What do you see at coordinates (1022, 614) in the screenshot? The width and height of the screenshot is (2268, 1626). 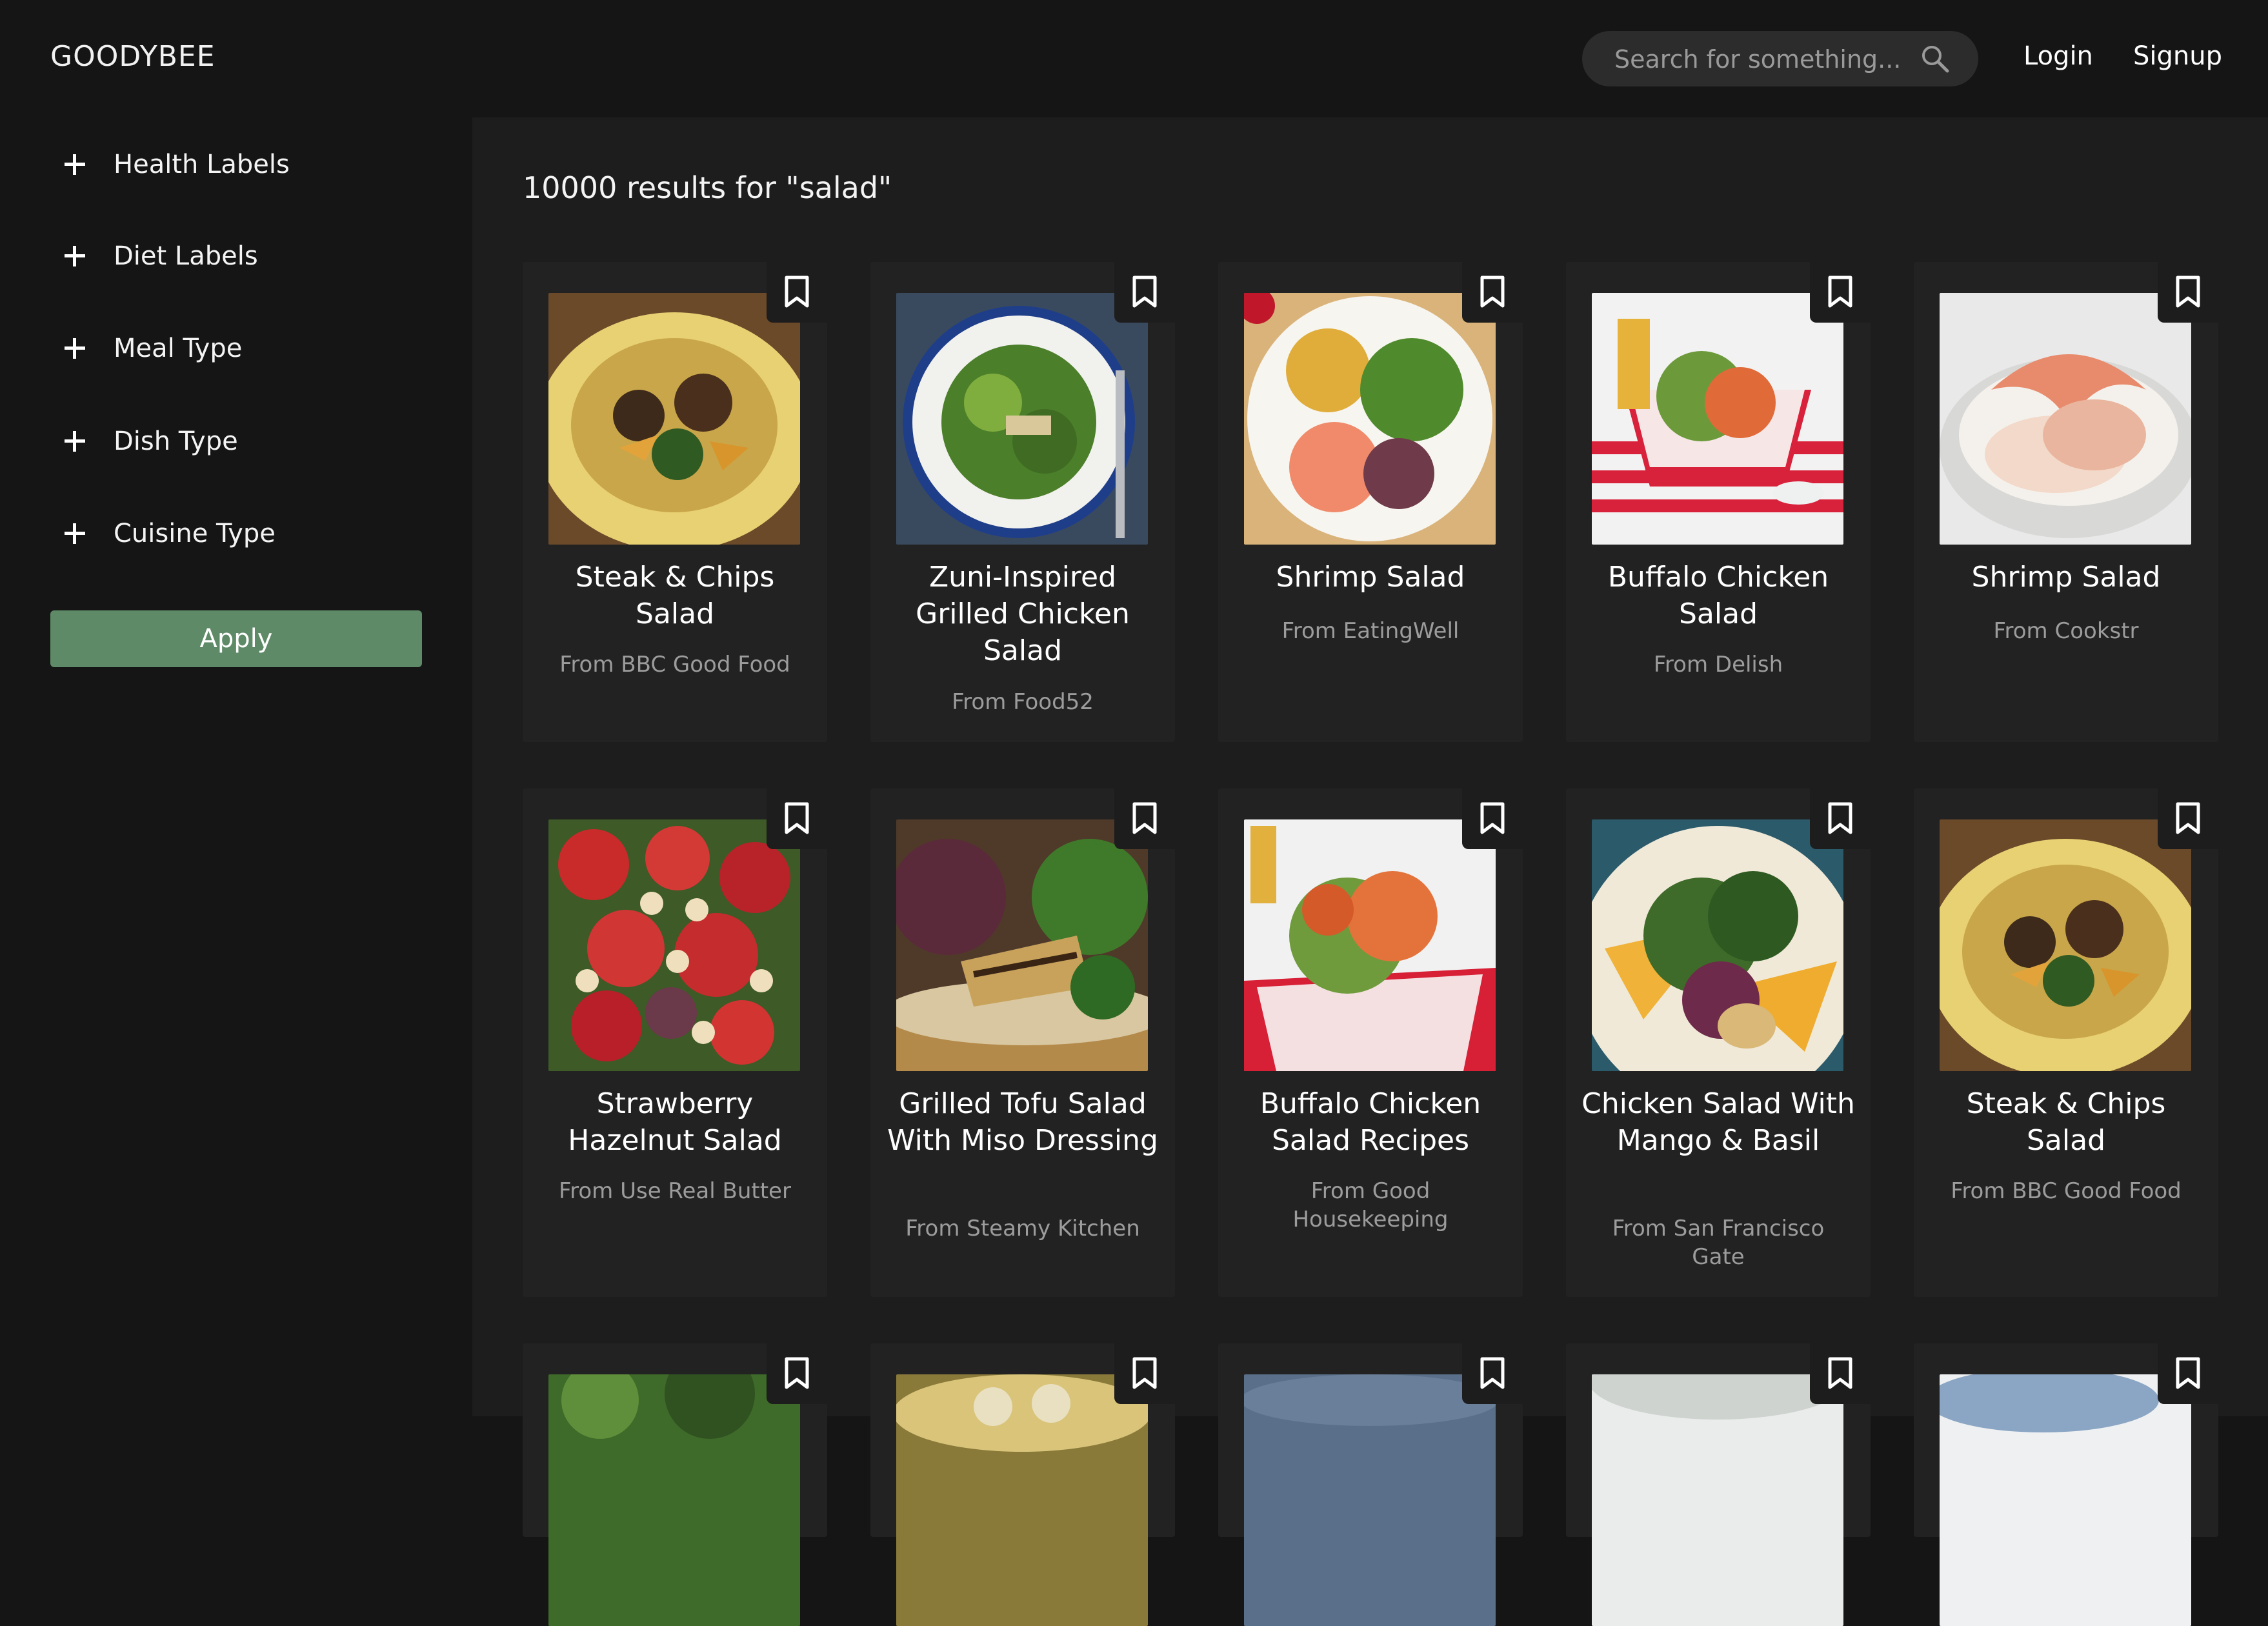 I see `recipe-title: Zuni-Inspired Grilled Chicken Salad` at bounding box center [1022, 614].